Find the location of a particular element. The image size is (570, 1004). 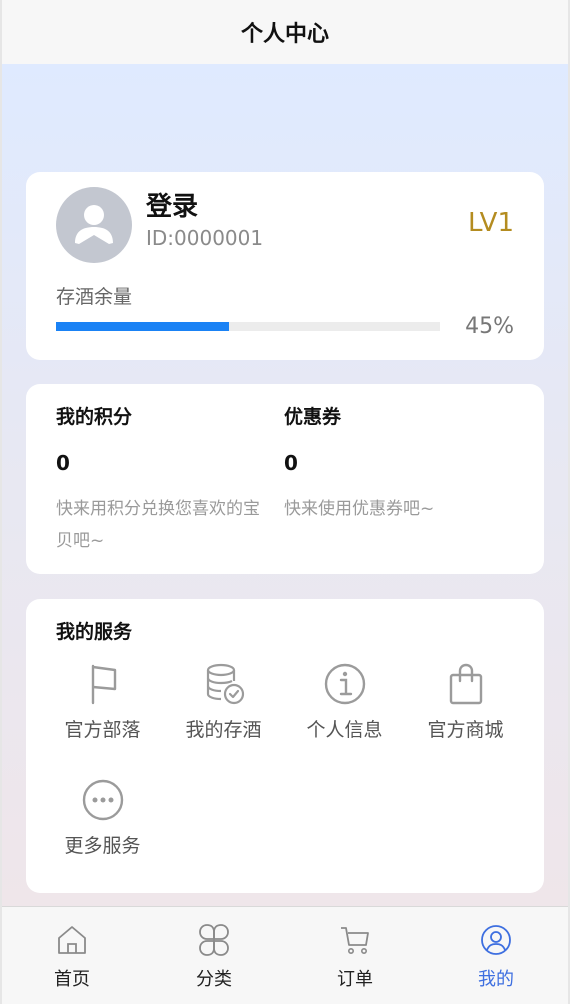

bottom-tab-bar: 首页 分类 订单 我的 is located at coordinates (285, 955).